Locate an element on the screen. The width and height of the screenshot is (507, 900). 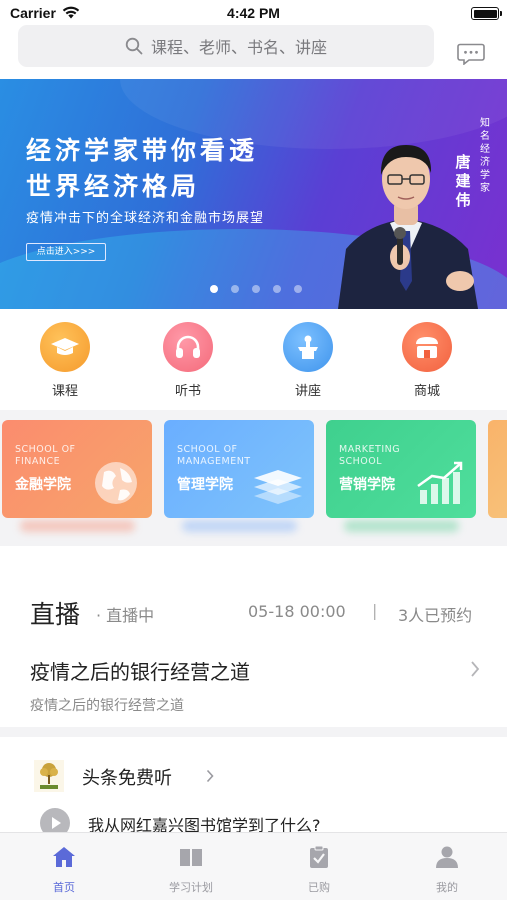
globe-icon is located at coordinates (116, 483).